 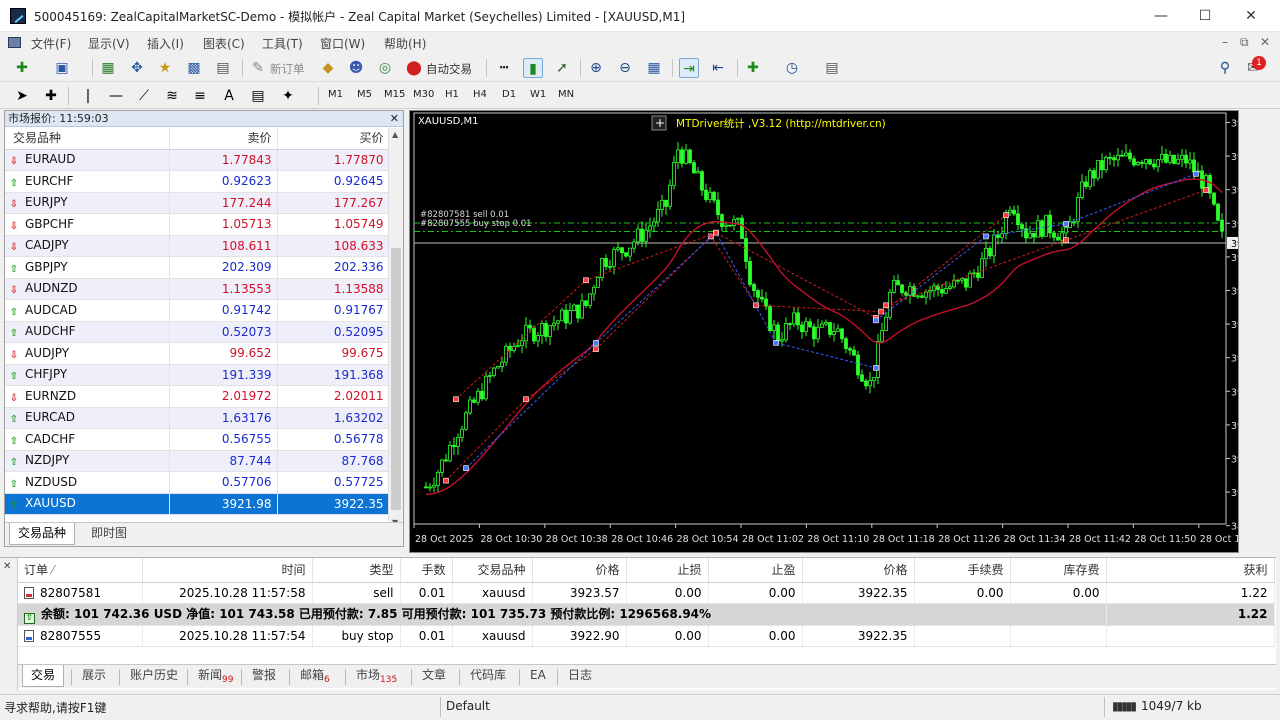 I want to click on menu-tools: 工具(T), so click(x=282, y=43).